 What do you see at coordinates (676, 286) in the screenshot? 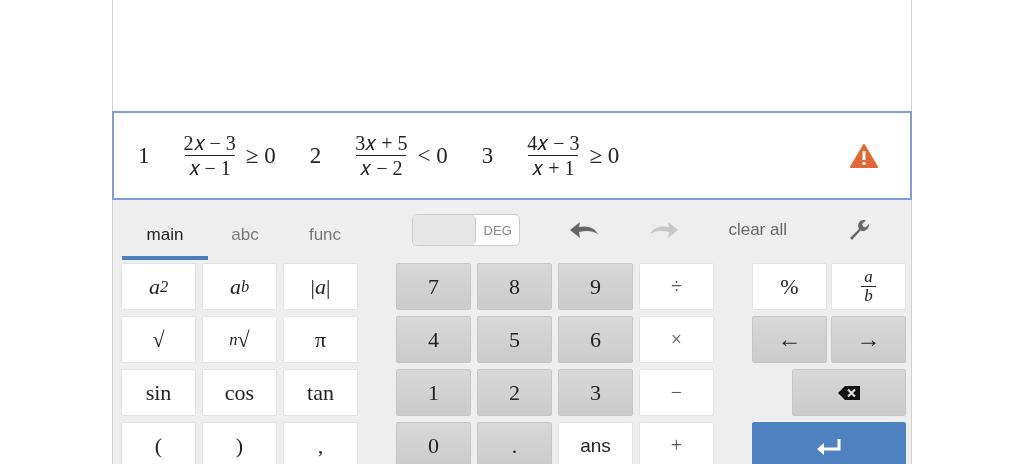
I see `keypad-key: ÷` at bounding box center [676, 286].